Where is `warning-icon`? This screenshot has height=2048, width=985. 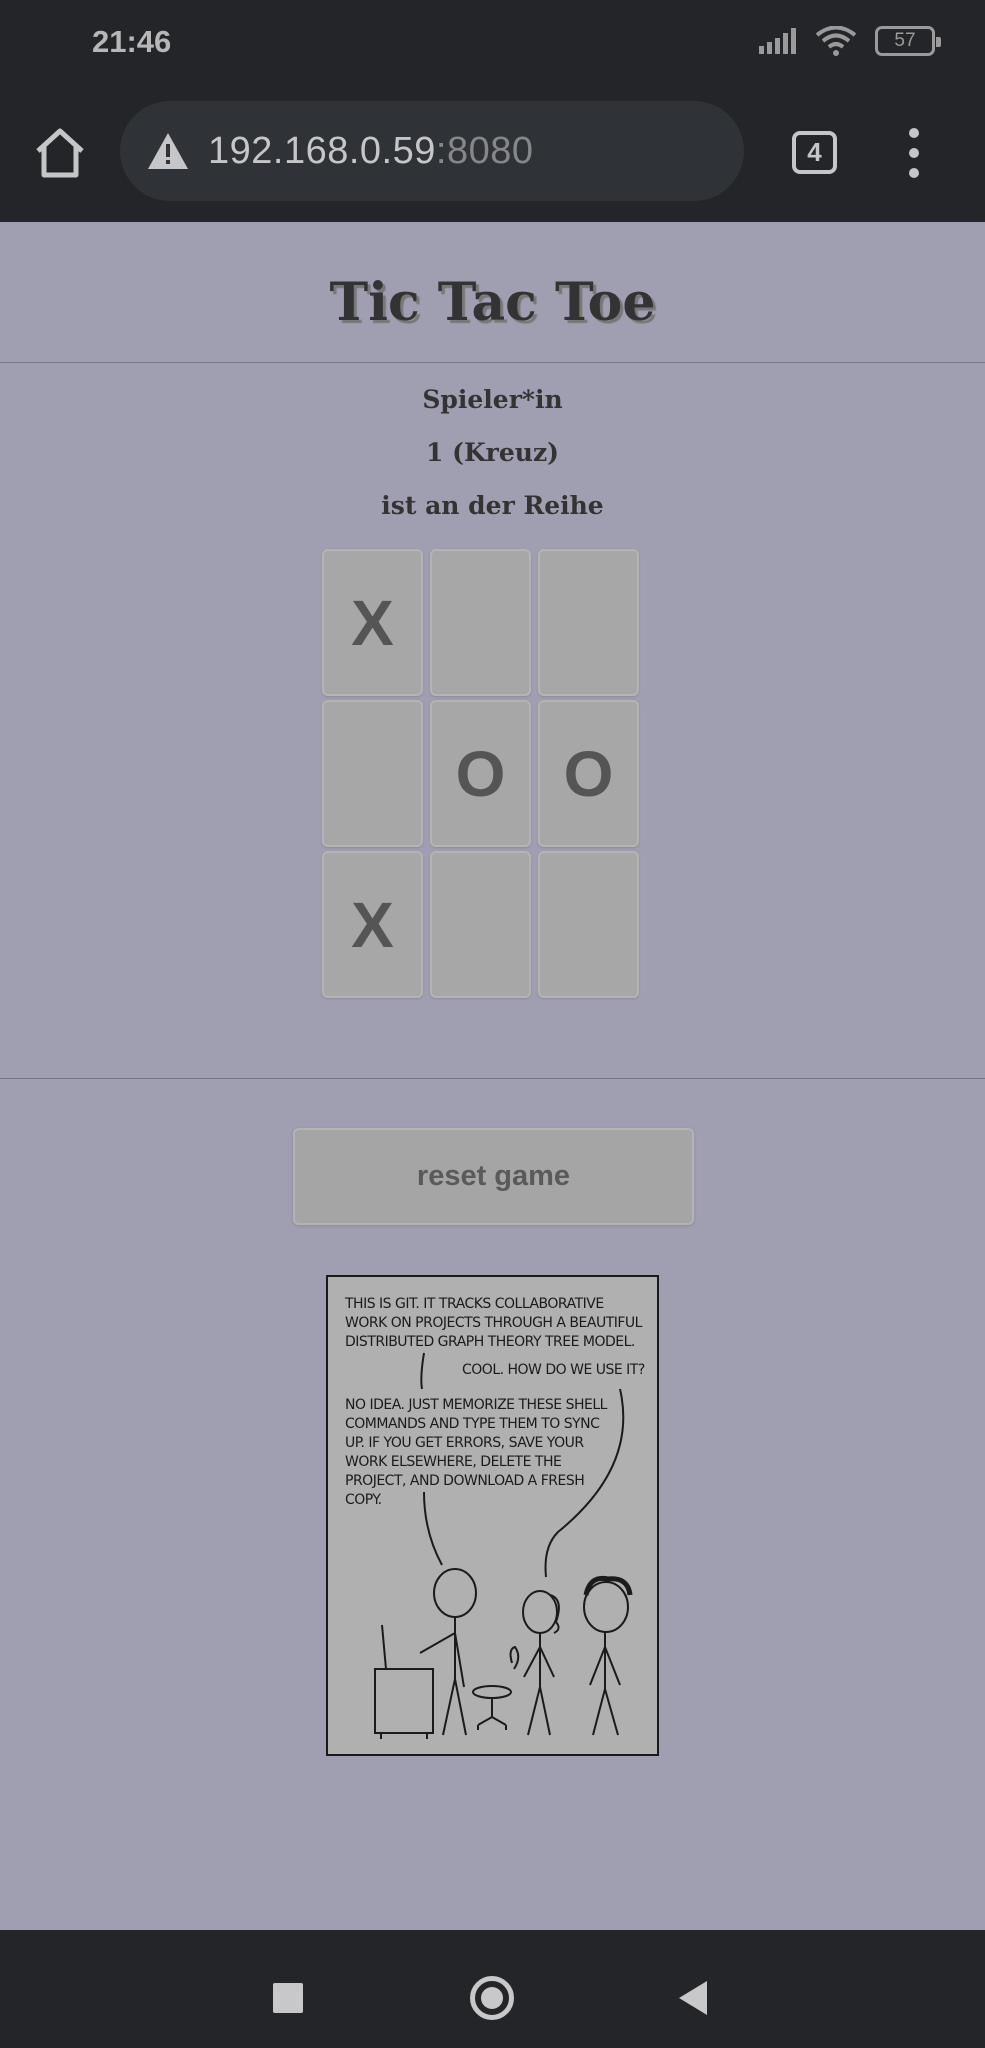 warning-icon is located at coordinates (168, 151).